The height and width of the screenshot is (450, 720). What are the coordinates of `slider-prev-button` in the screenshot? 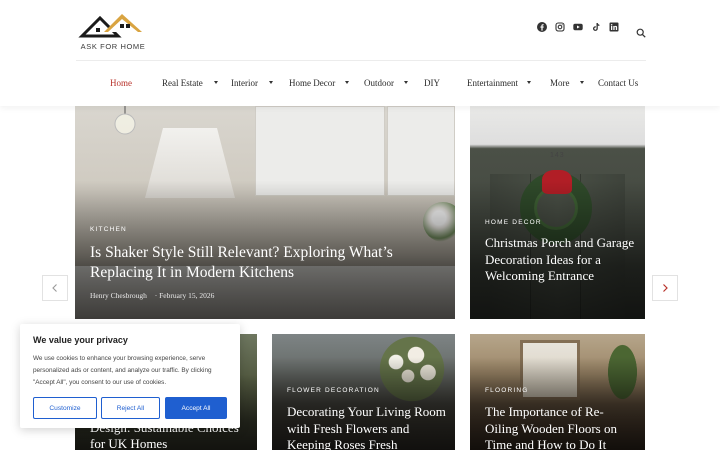 It's located at (55, 288).